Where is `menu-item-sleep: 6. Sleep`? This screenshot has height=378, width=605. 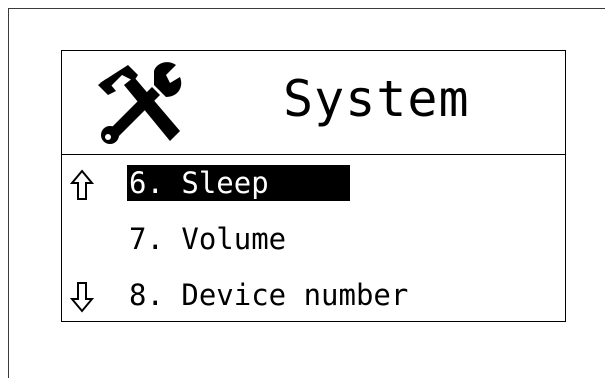
menu-item-sleep: 6. Sleep is located at coordinates (313, 185).